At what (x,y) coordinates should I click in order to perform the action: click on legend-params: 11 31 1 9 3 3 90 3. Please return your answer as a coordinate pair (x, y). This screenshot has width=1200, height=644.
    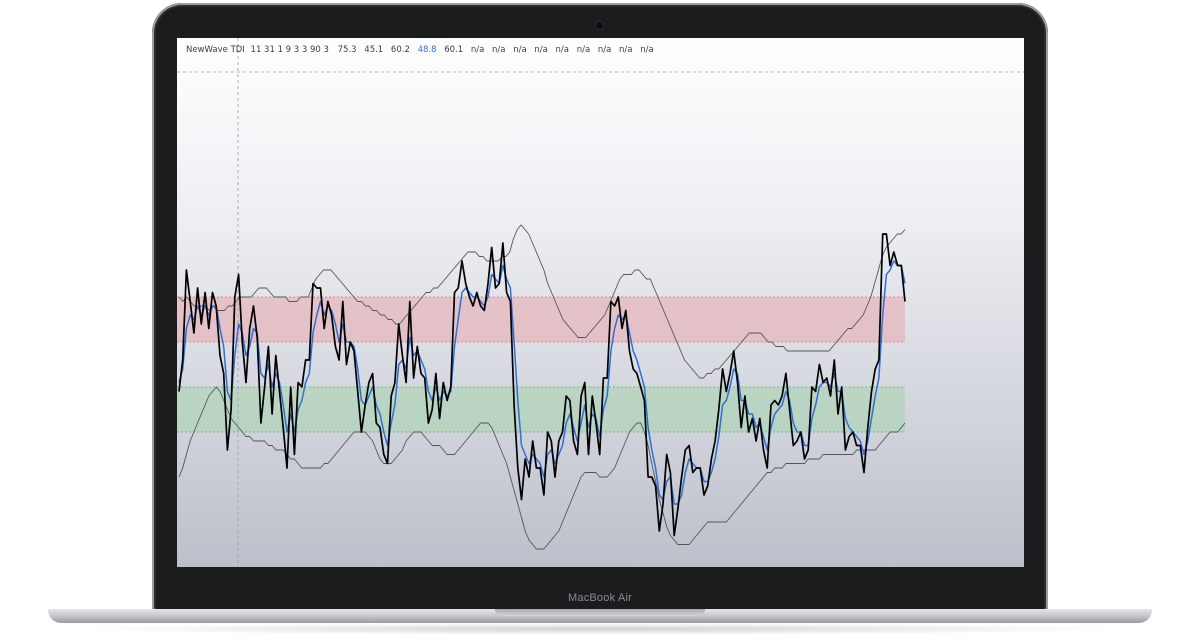
    Looking at the image, I should click on (289, 50).